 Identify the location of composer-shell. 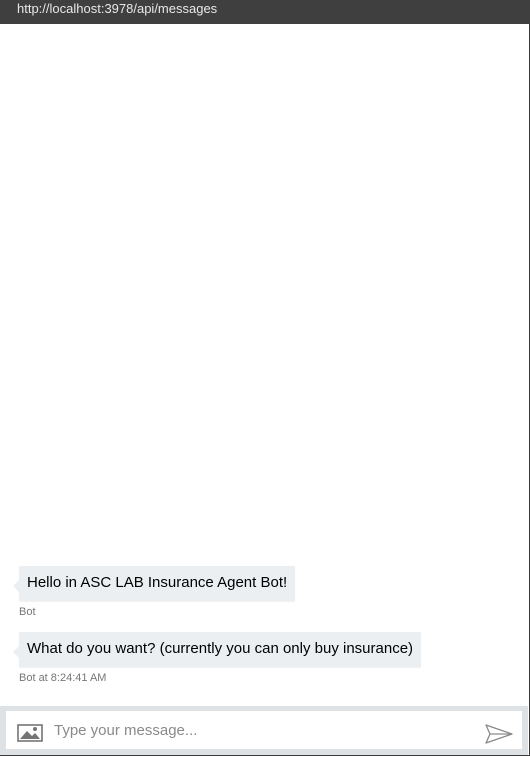
(264, 730).